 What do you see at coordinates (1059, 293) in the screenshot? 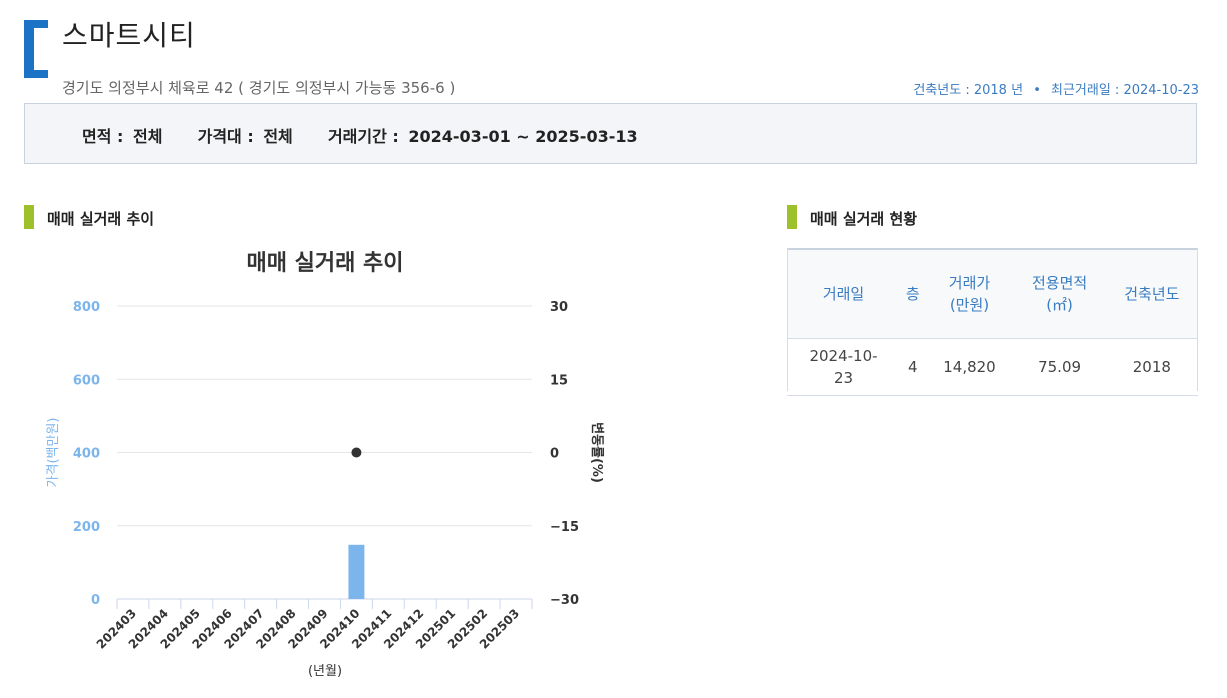
I see `table-header-cell: 전용면적 (㎡)` at bounding box center [1059, 293].